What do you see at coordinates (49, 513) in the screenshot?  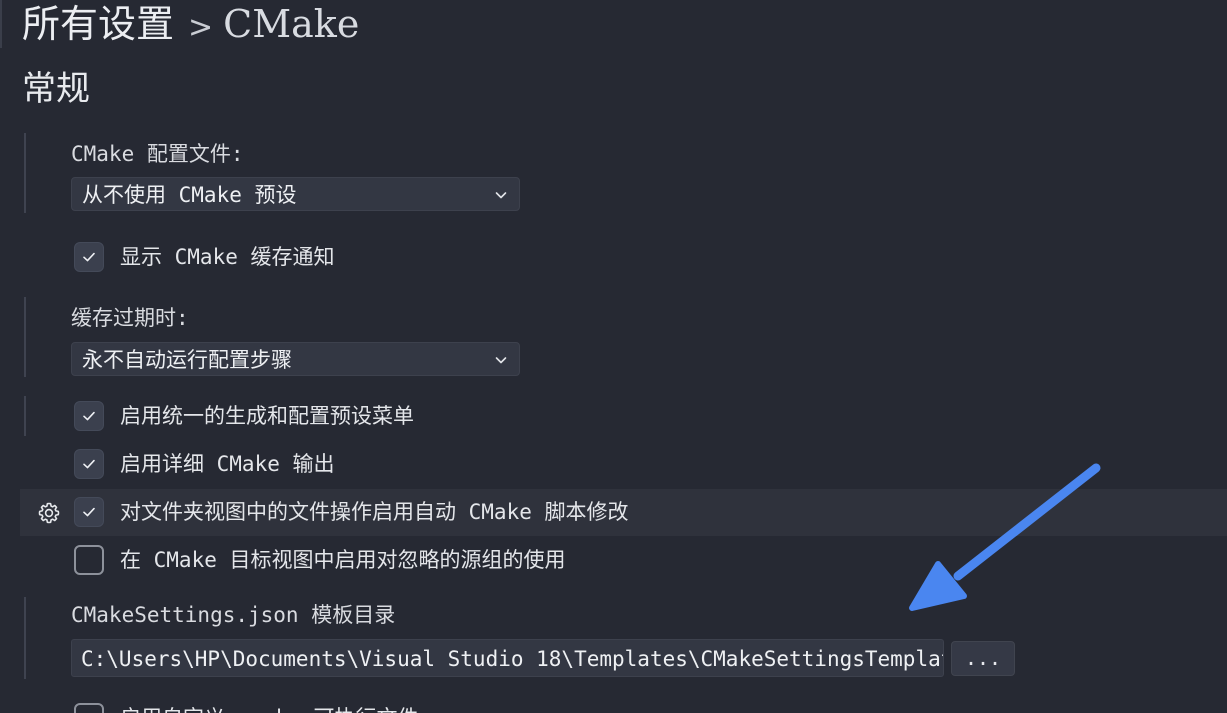 I see `gear-icon` at bounding box center [49, 513].